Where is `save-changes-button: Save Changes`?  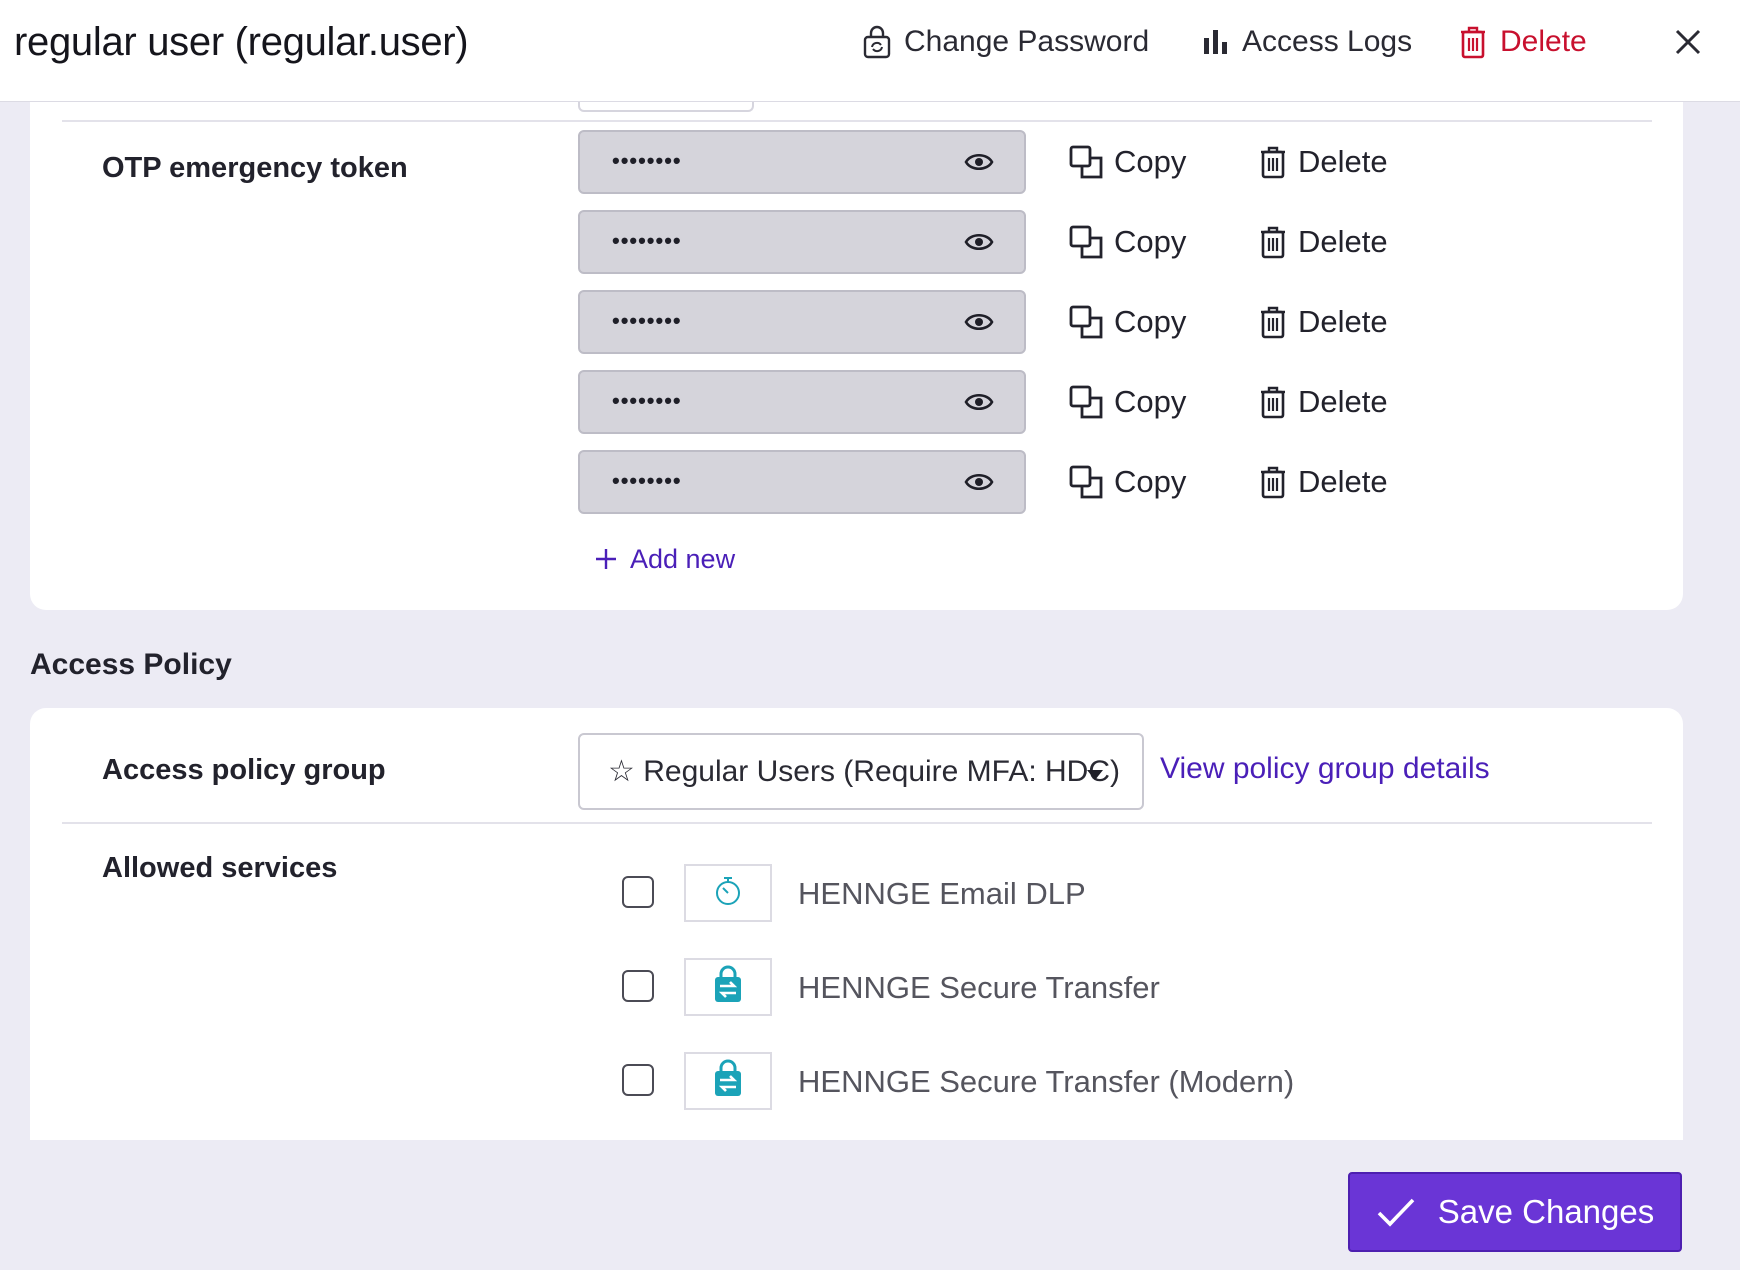
save-changes-button: Save Changes is located at coordinates (1515, 1212).